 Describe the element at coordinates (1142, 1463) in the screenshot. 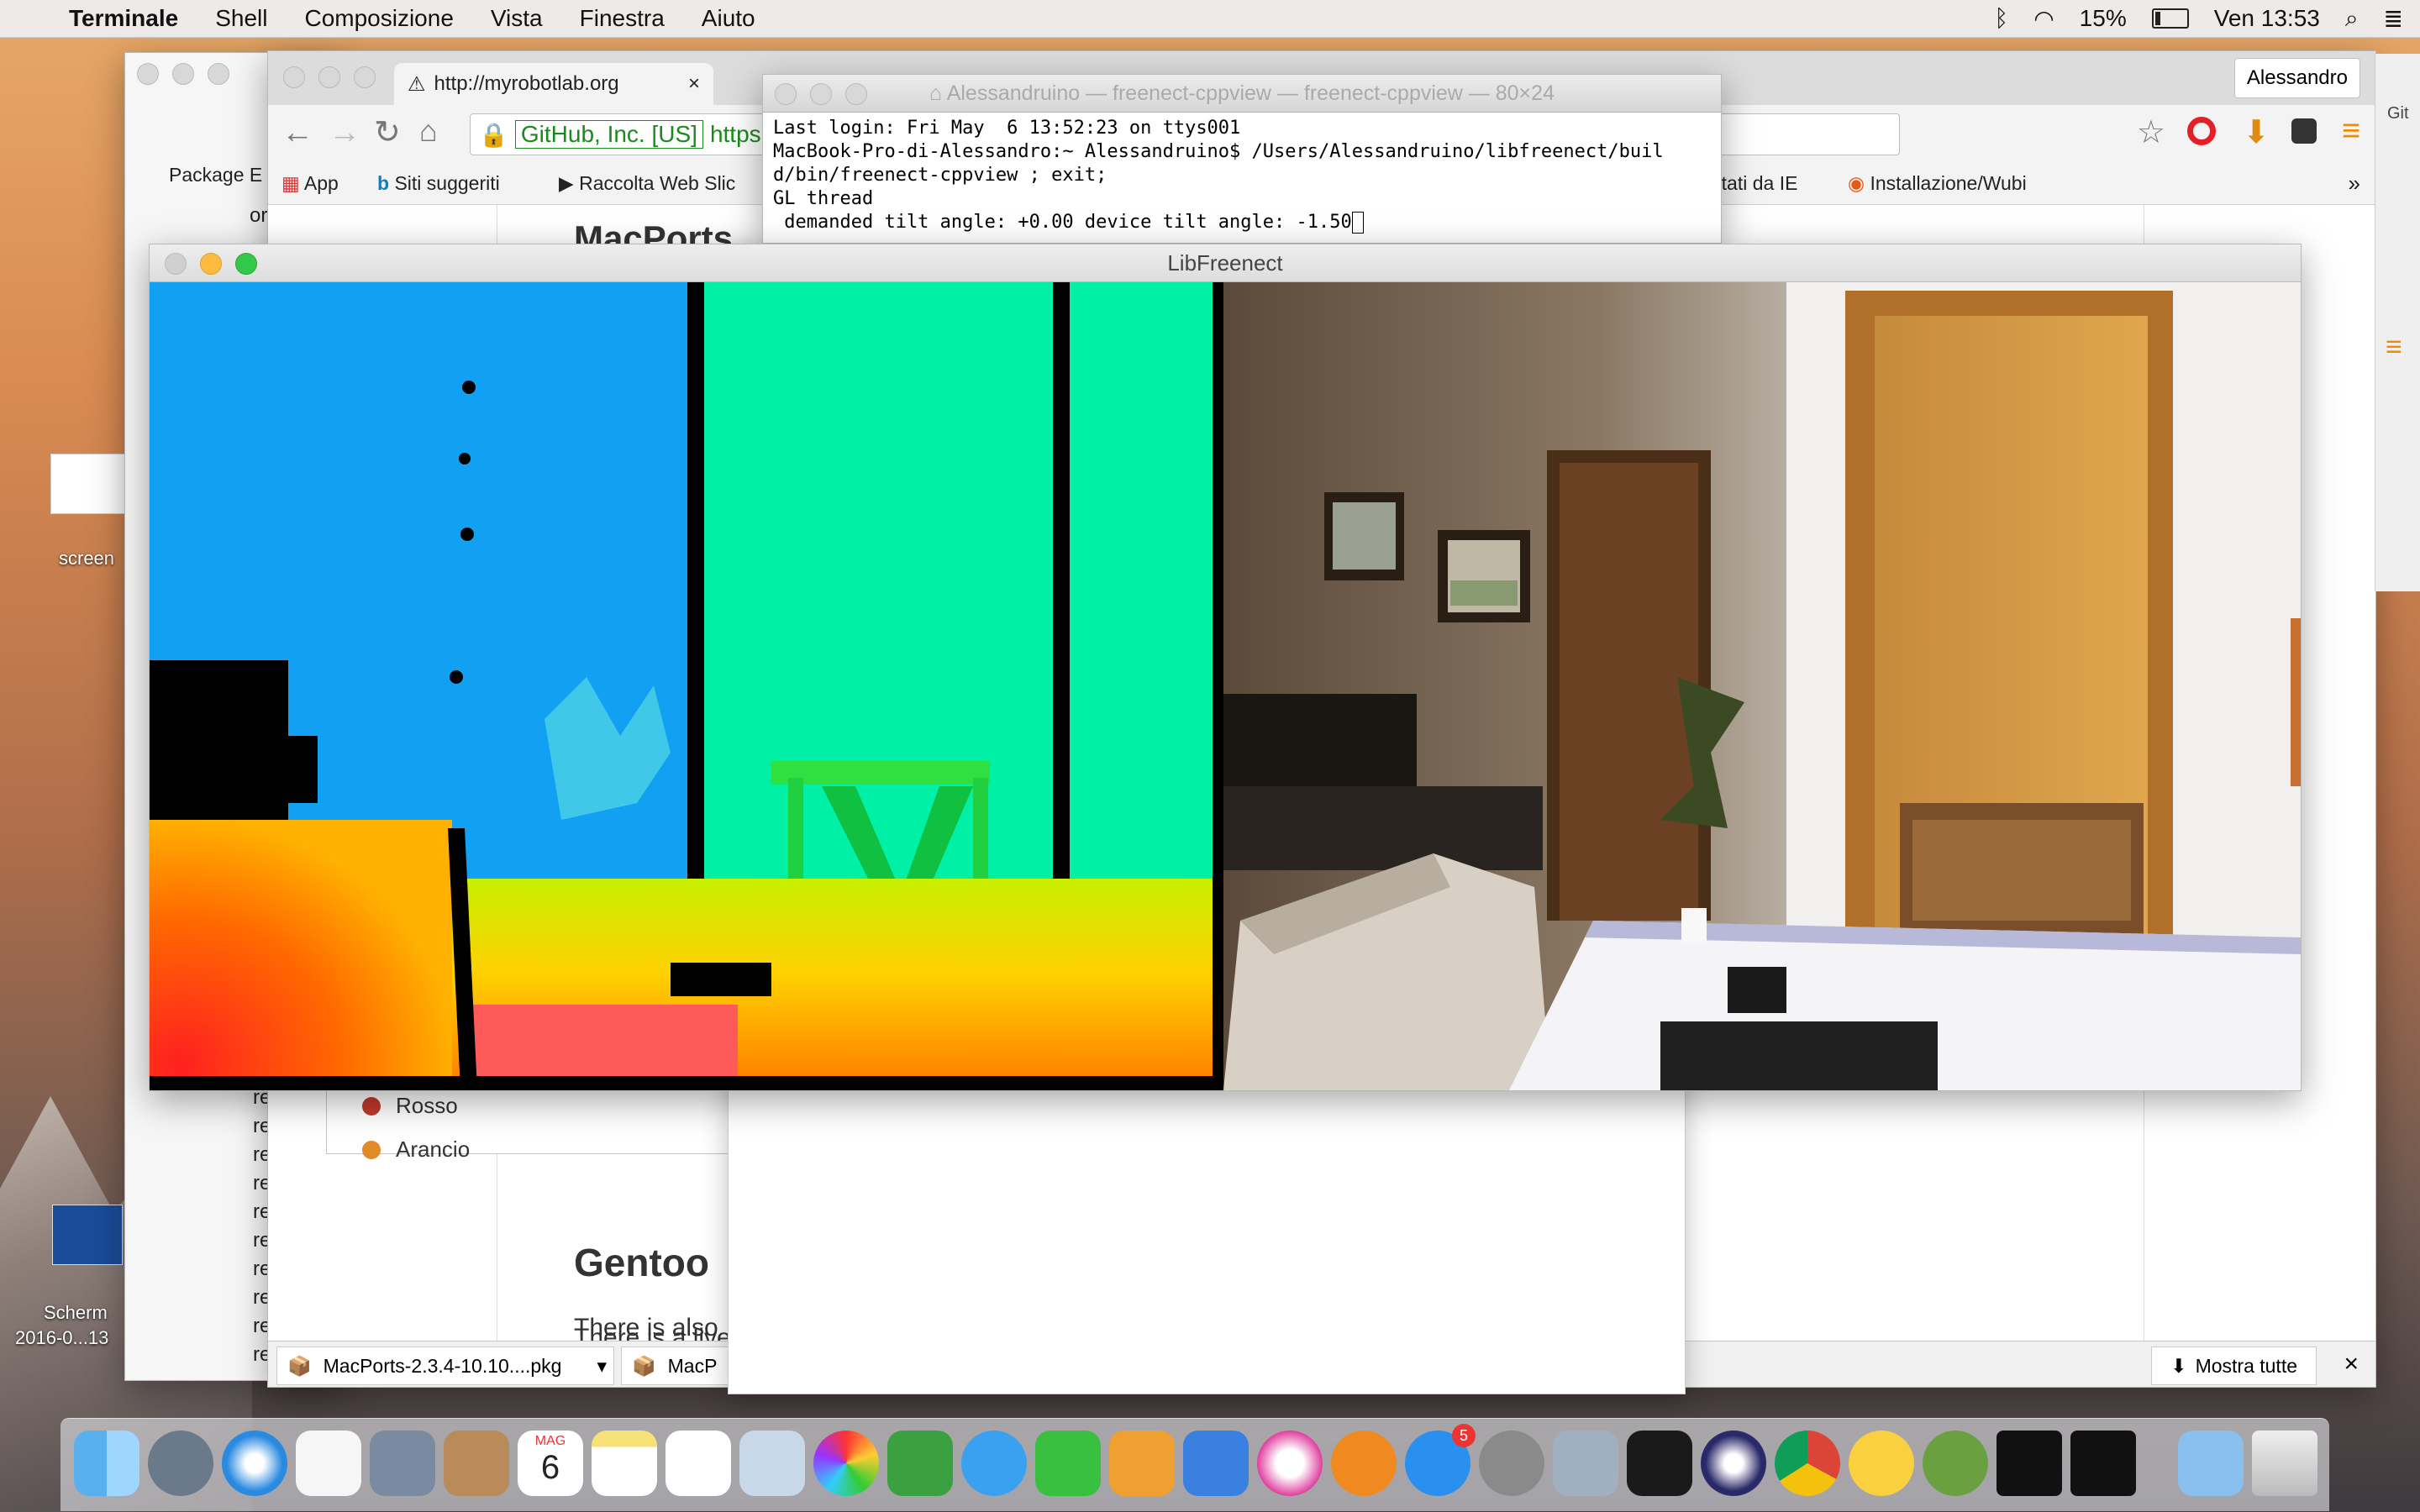

I see `pages-icon` at that location.